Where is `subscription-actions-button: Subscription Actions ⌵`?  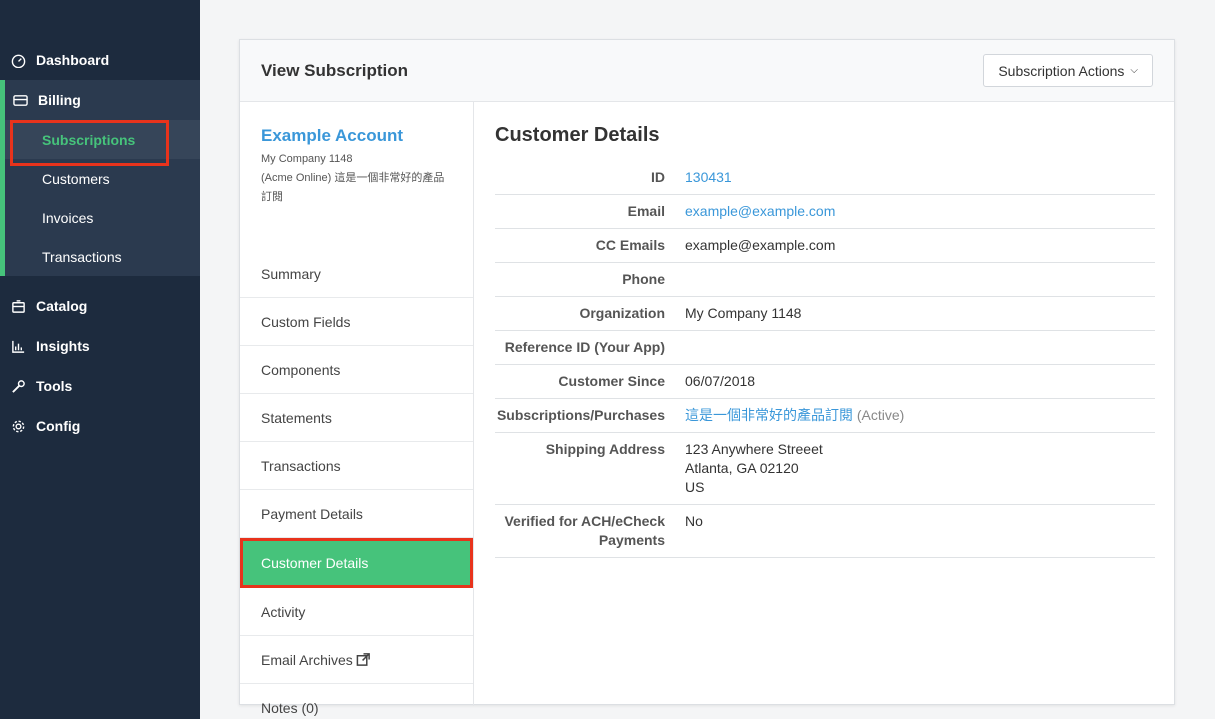
subscription-actions-button: Subscription Actions ⌵ is located at coordinates (1068, 70).